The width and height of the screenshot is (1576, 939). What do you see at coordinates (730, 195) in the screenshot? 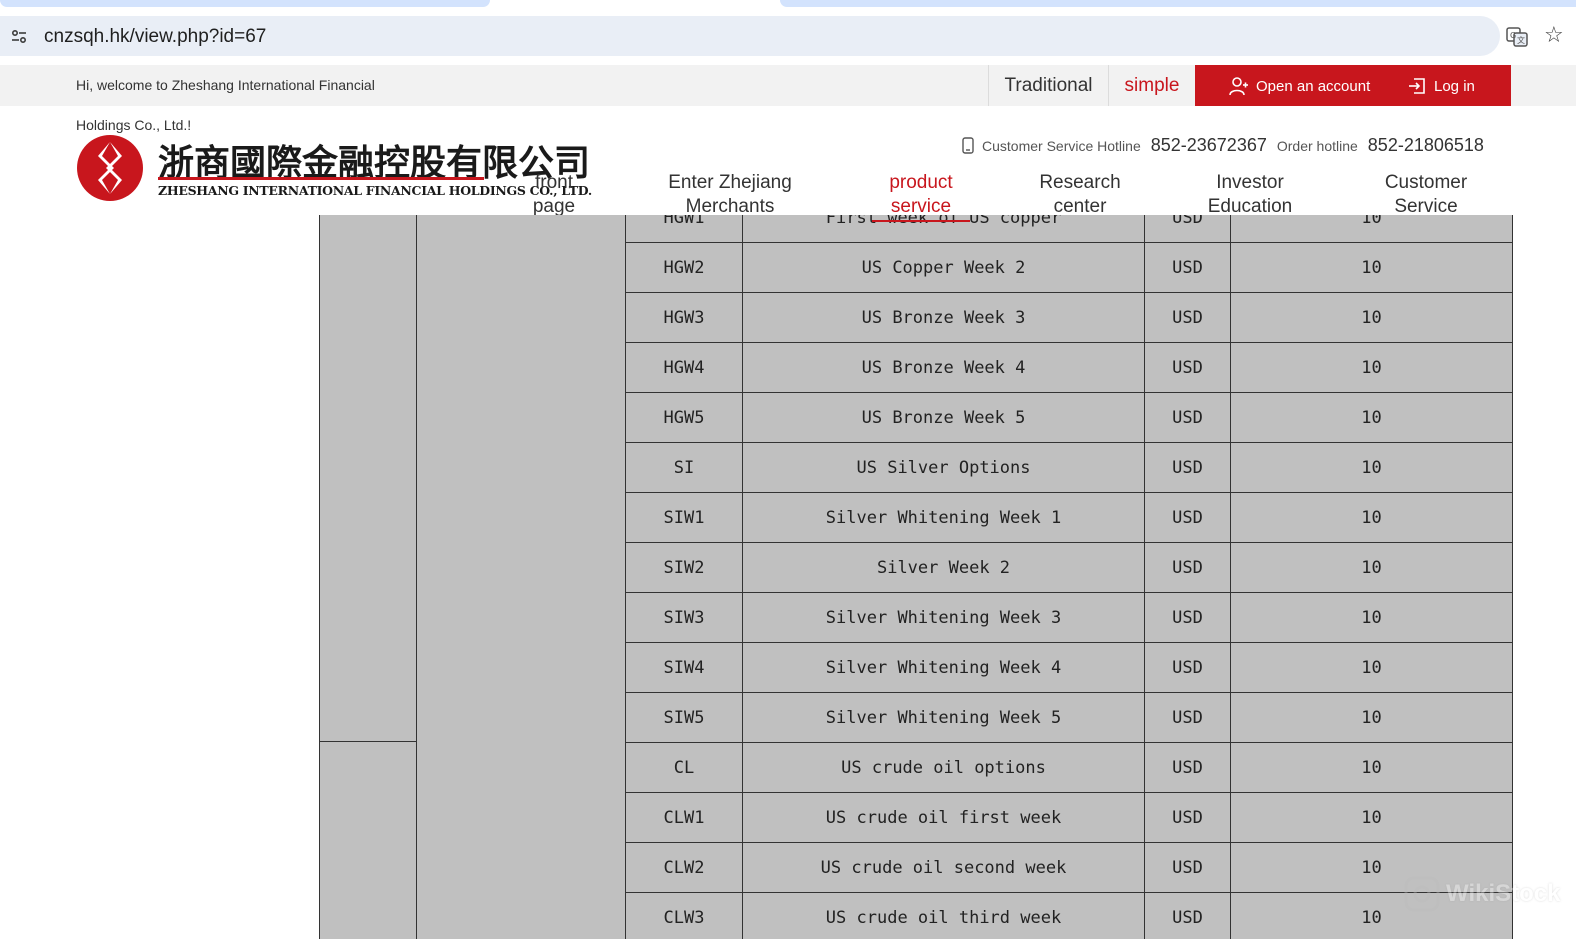
I see `nav-enter-zhejiang-merchants: Enter Zhejiang Merchants` at bounding box center [730, 195].